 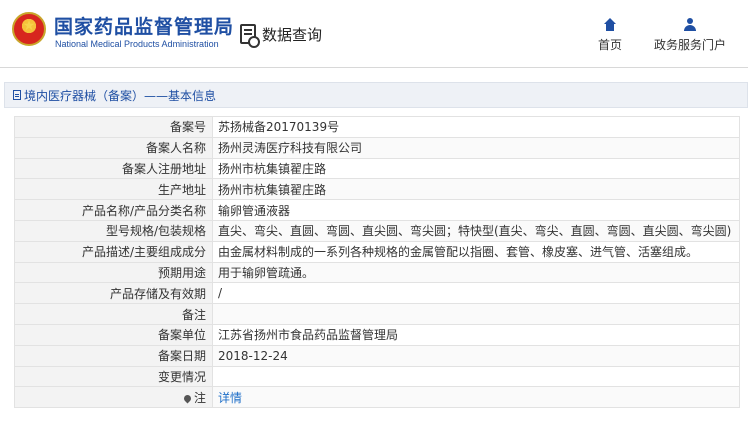 I want to click on nav-home: 首页, so click(x=610, y=35).